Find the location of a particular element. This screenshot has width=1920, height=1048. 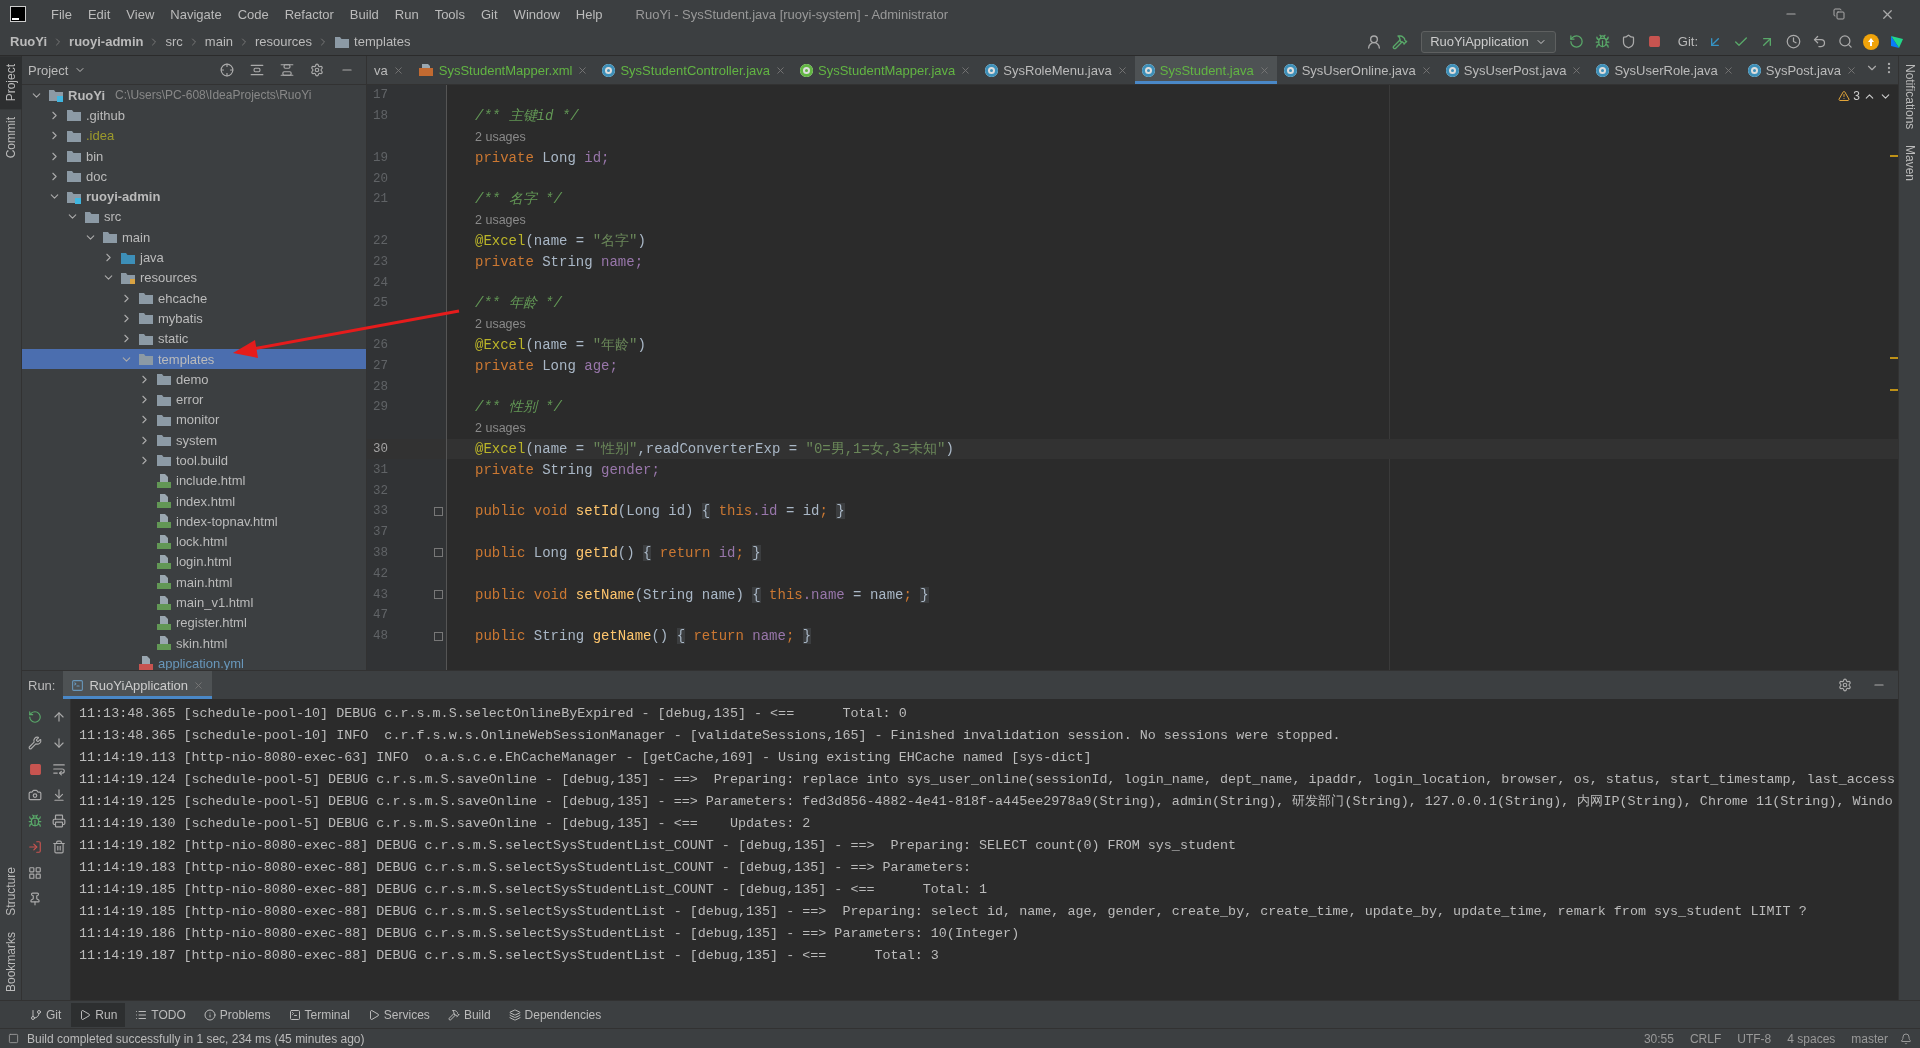

warning-icon is located at coordinates (1844, 96).